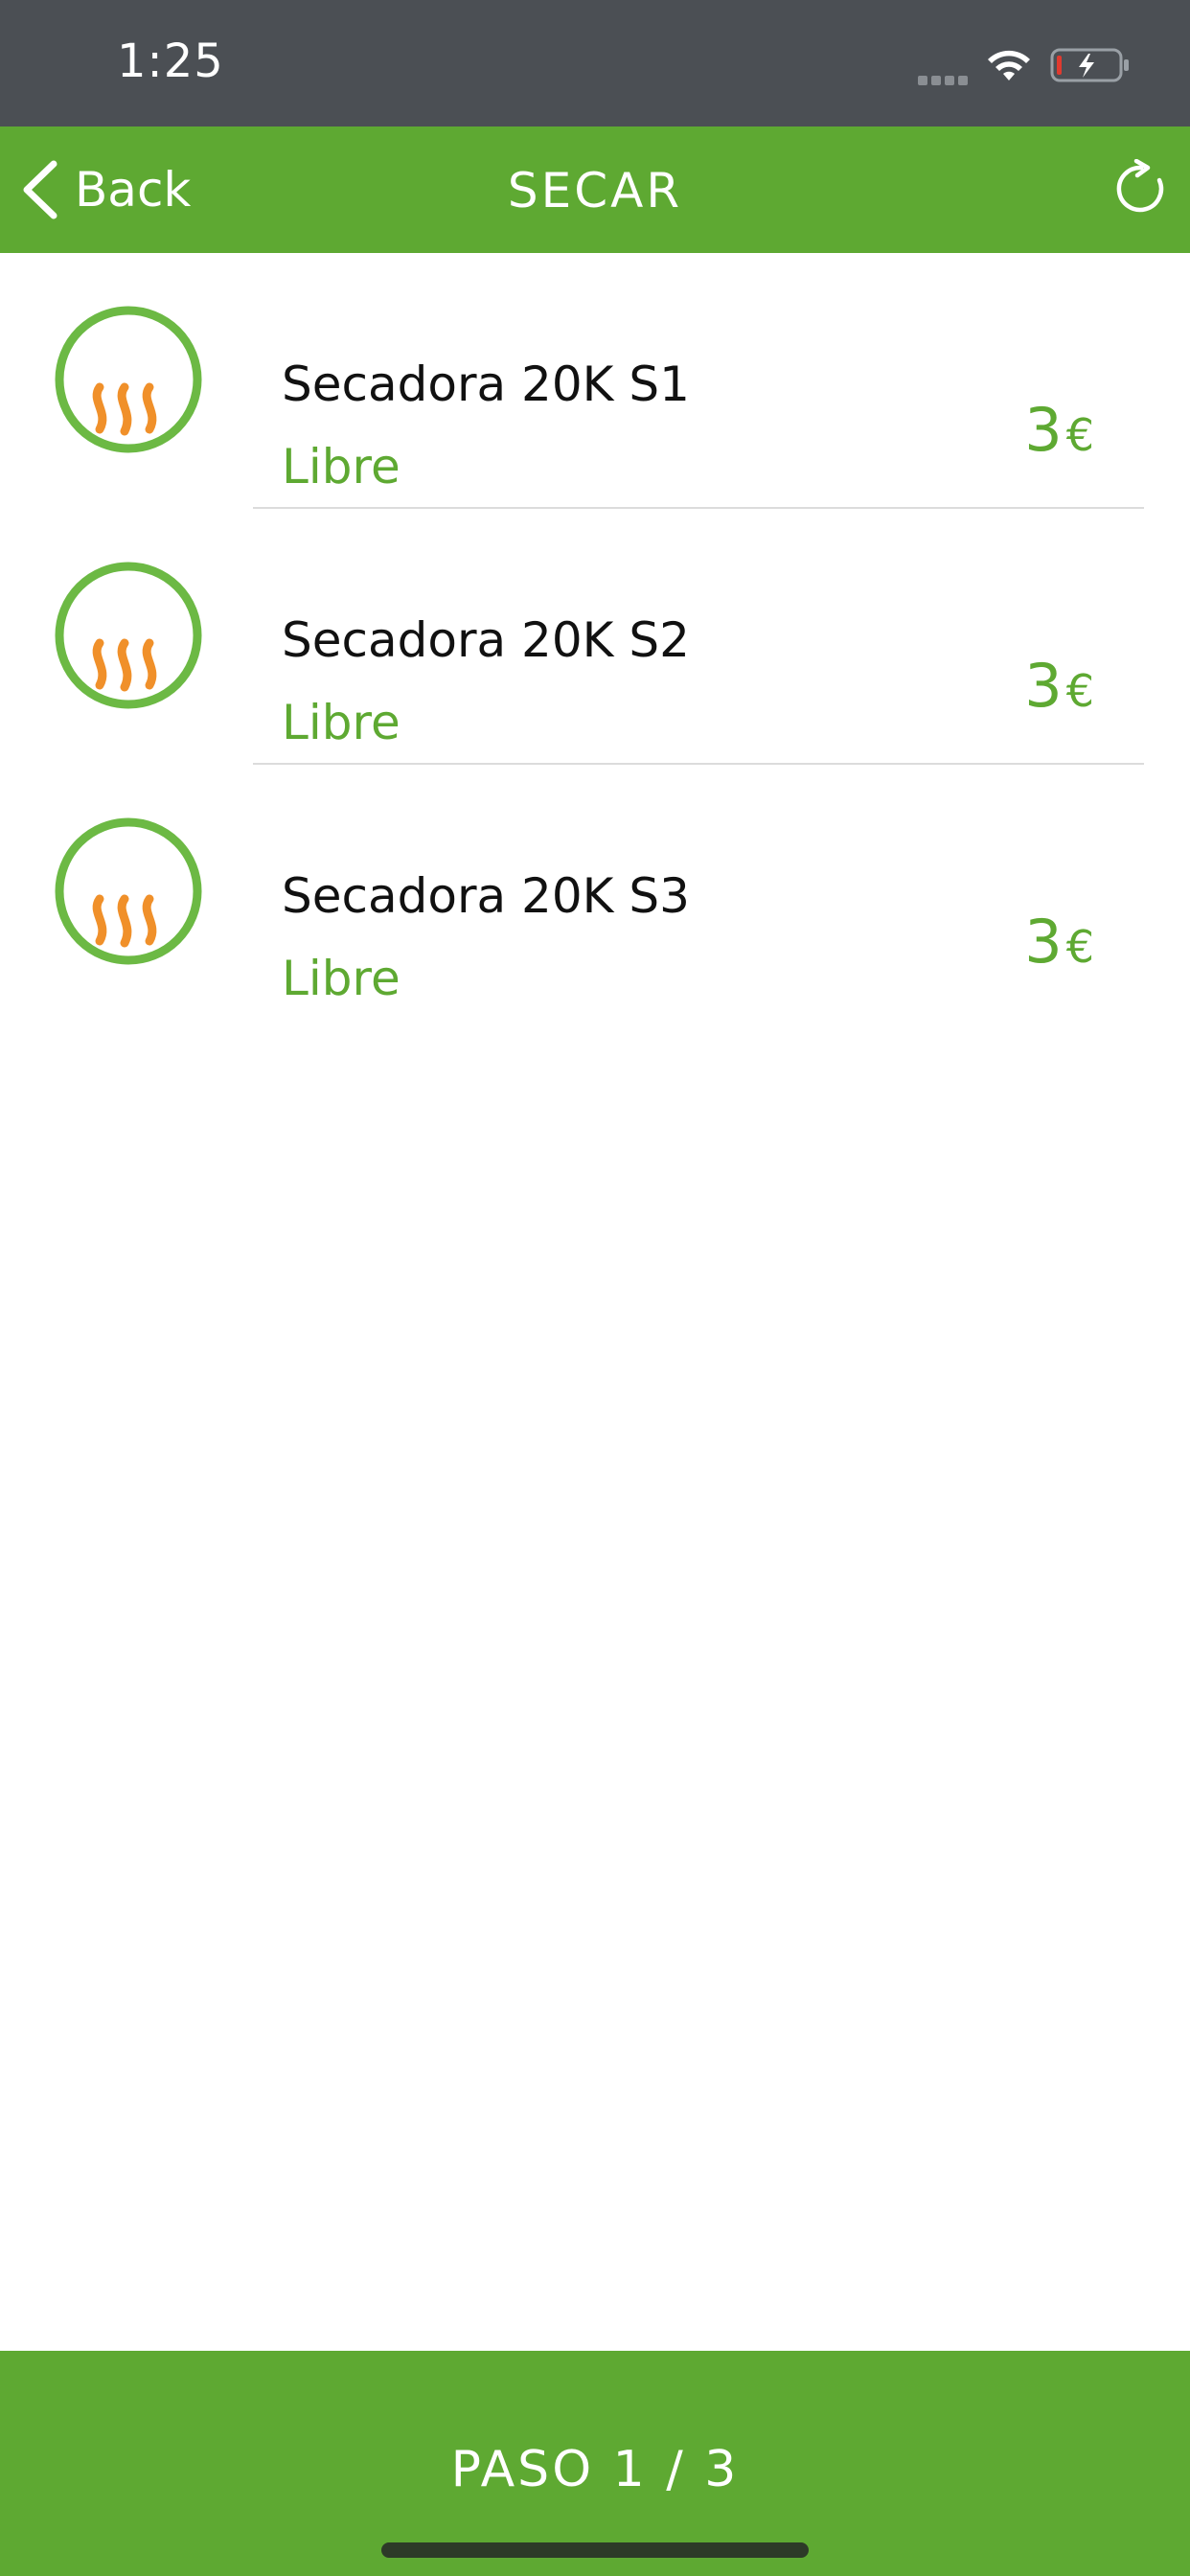 Image resolution: width=1190 pixels, height=2576 pixels. What do you see at coordinates (1141, 188) in the screenshot?
I see `refresh-icon` at bounding box center [1141, 188].